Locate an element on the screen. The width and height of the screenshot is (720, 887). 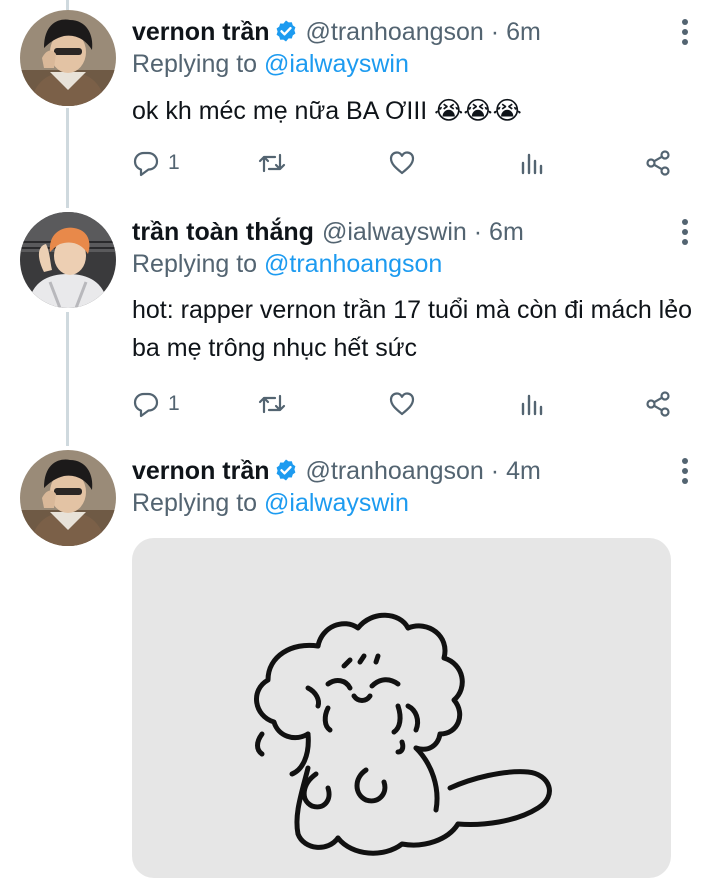
tweet-header: vernon trần @tranhoangson · 6m is located at coordinates (396, 32).